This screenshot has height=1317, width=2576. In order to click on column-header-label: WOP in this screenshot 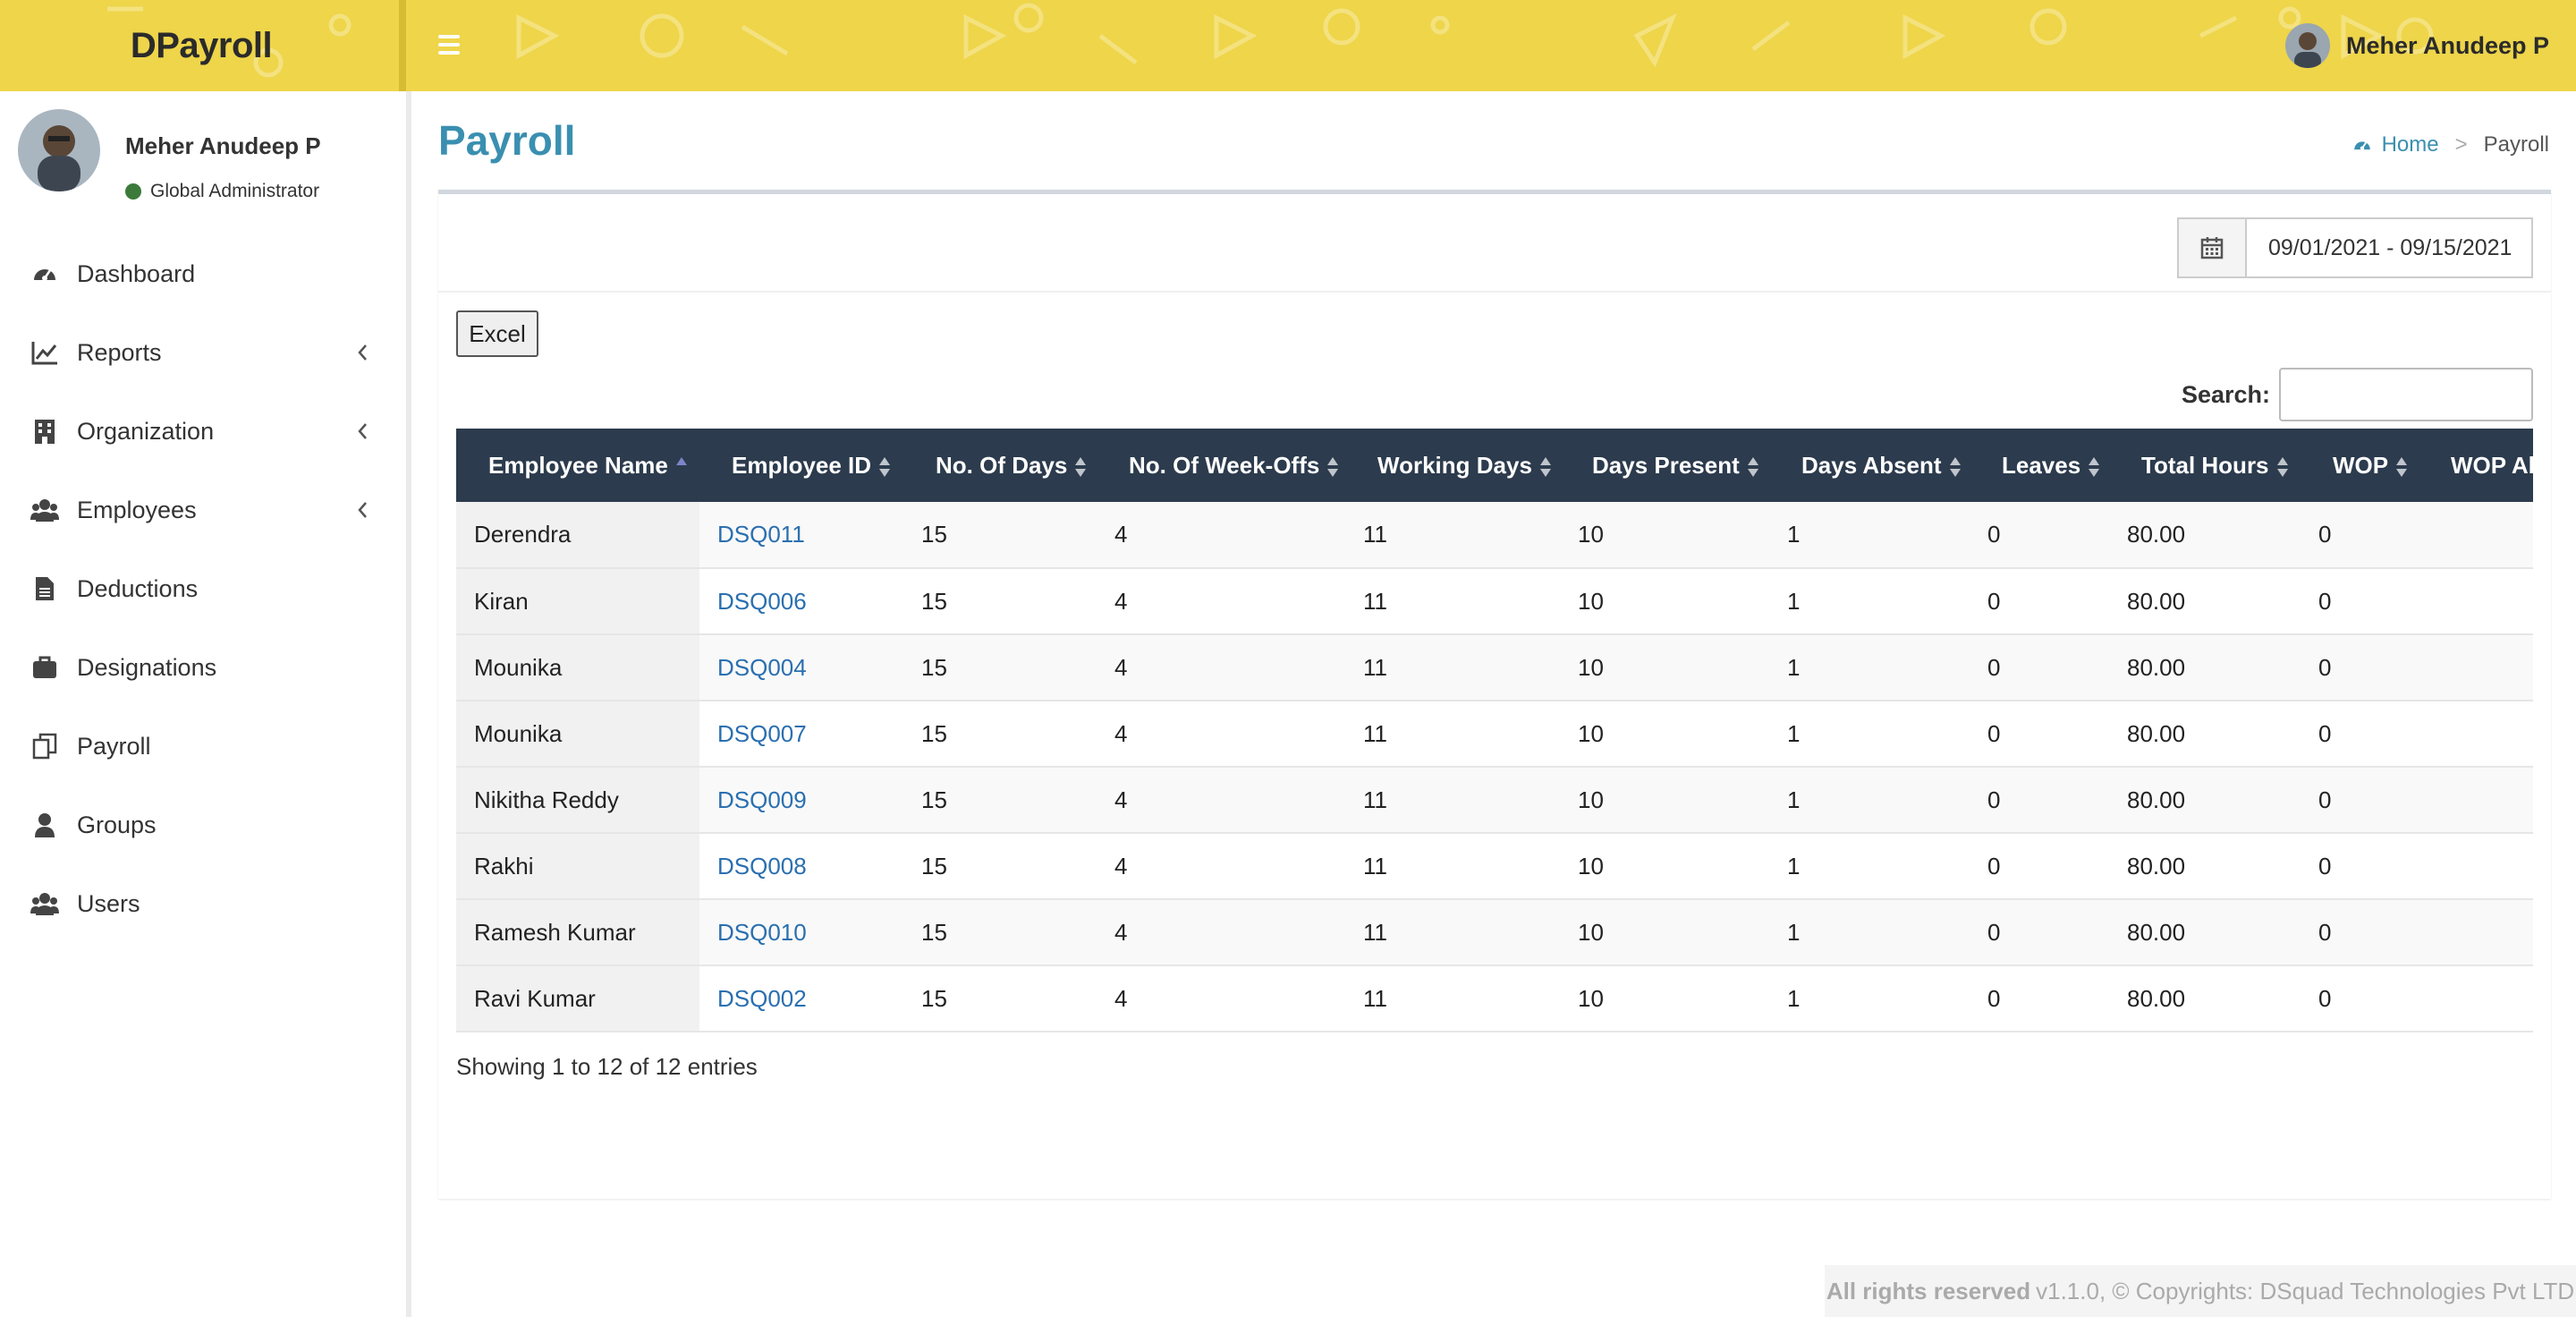, I will do `click(2361, 465)`.